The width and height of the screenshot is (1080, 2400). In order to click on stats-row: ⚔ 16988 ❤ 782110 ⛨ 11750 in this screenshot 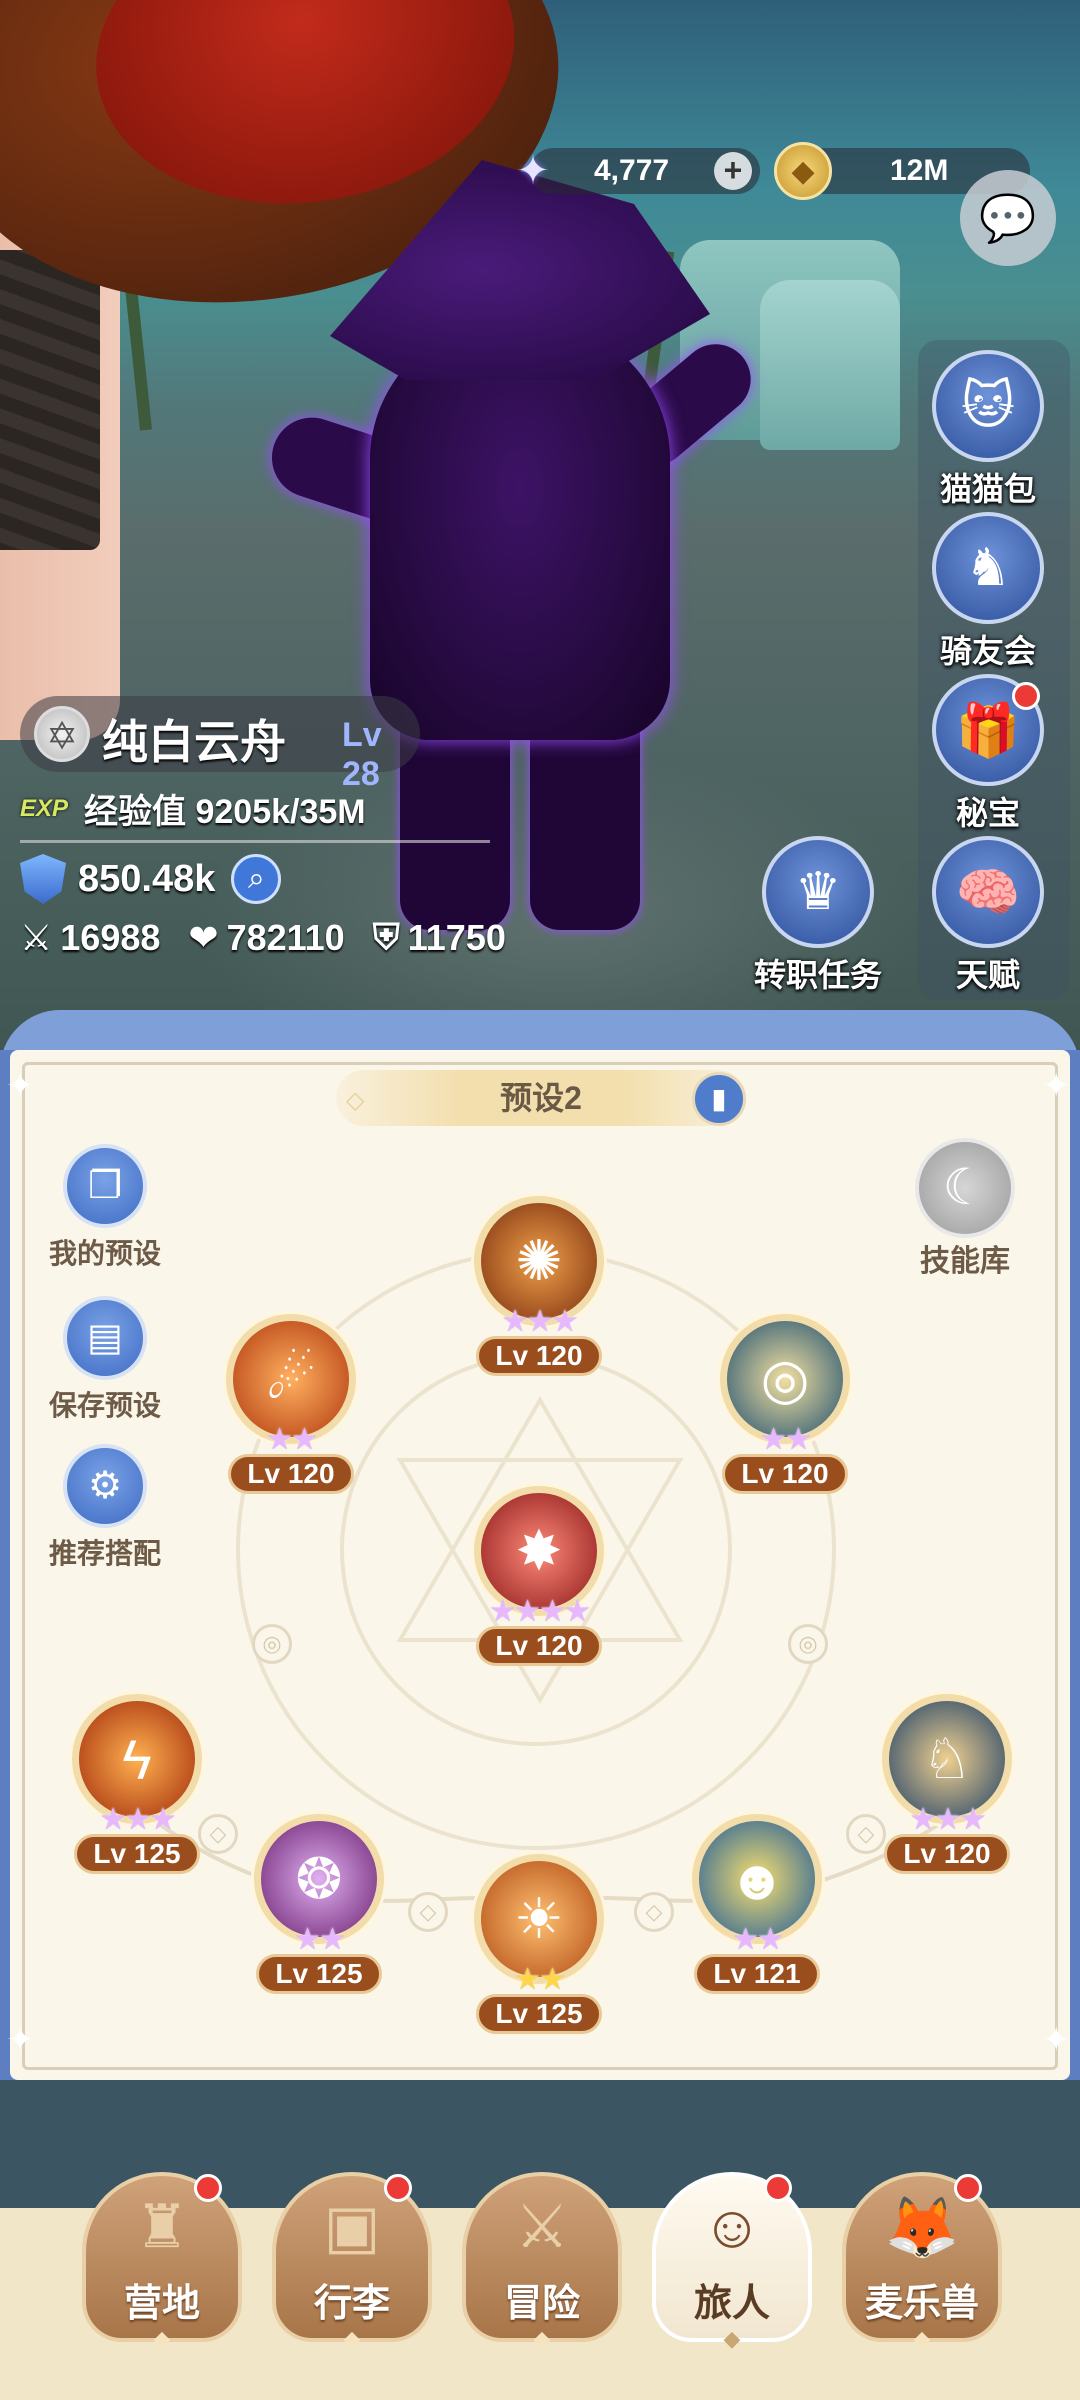, I will do `click(277, 937)`.